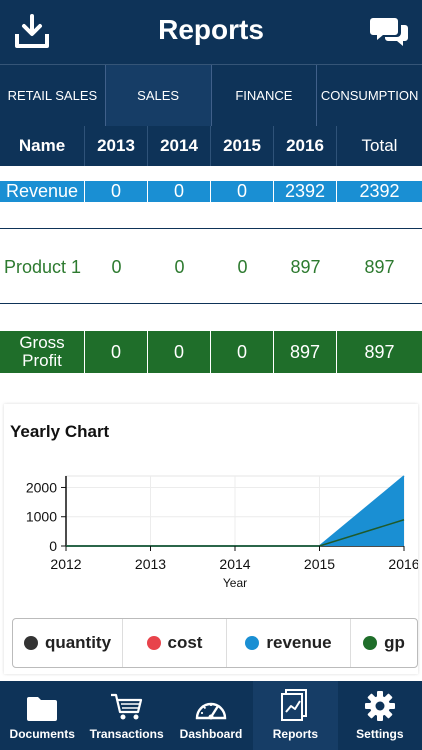 Image resolution: width=422 pixels, height=750 pixels. I want to click on table-header: Name 2013 2014 2015 2016 Total, so click(211, 146).